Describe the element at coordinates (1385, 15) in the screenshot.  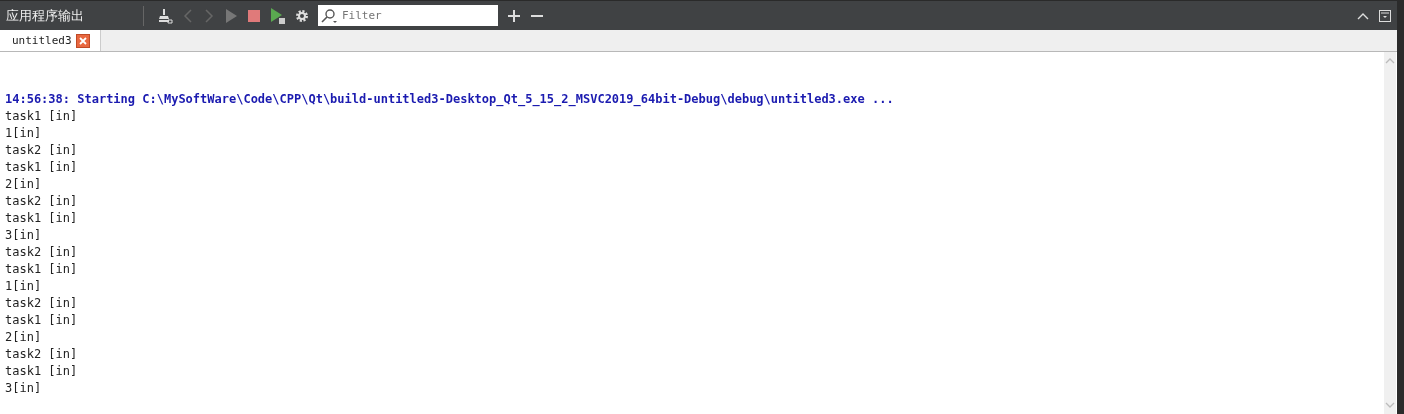
I see `panel-menu-icon` at that location.